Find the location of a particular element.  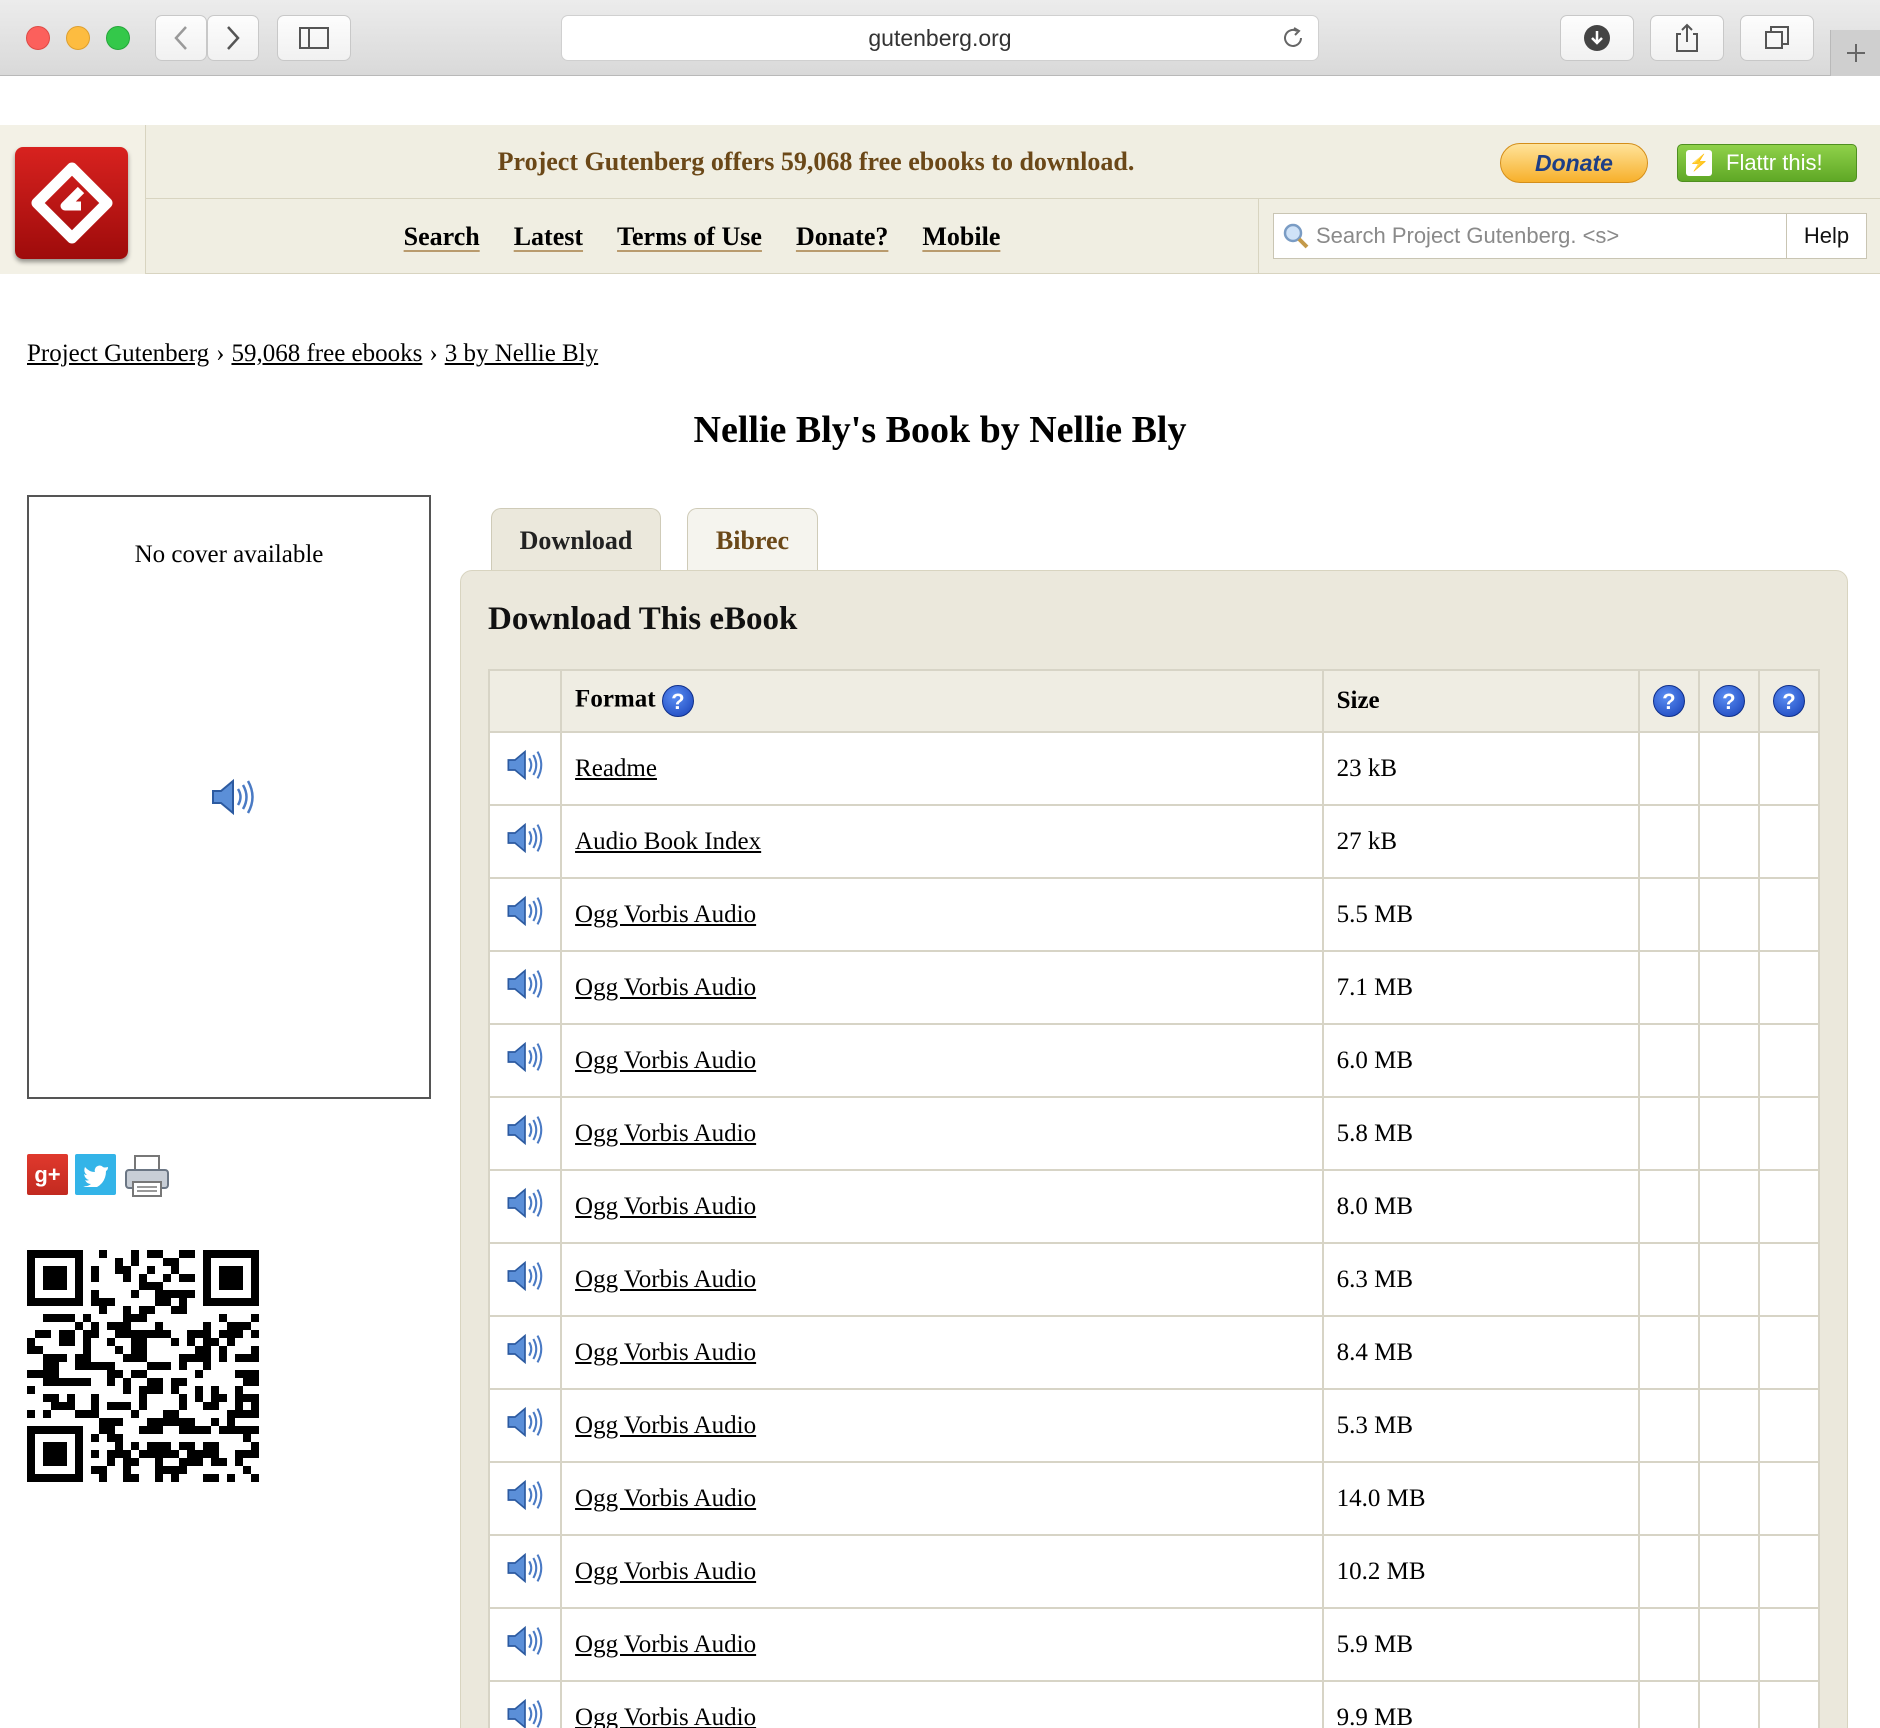

size-cell: 8.4 MB is located at coordinates (1480, 1352).